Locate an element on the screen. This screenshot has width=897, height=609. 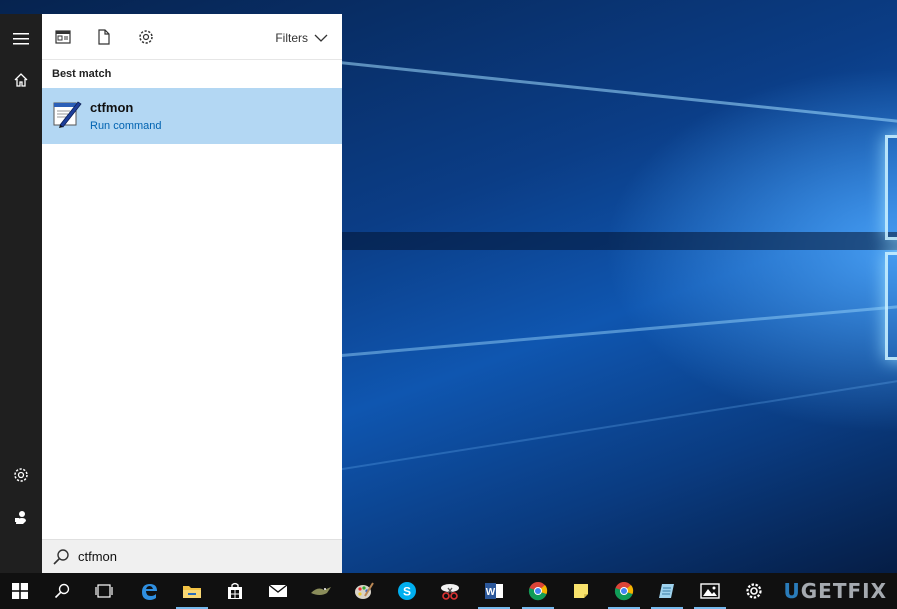
document-icon is located at coordinates (104, 37).